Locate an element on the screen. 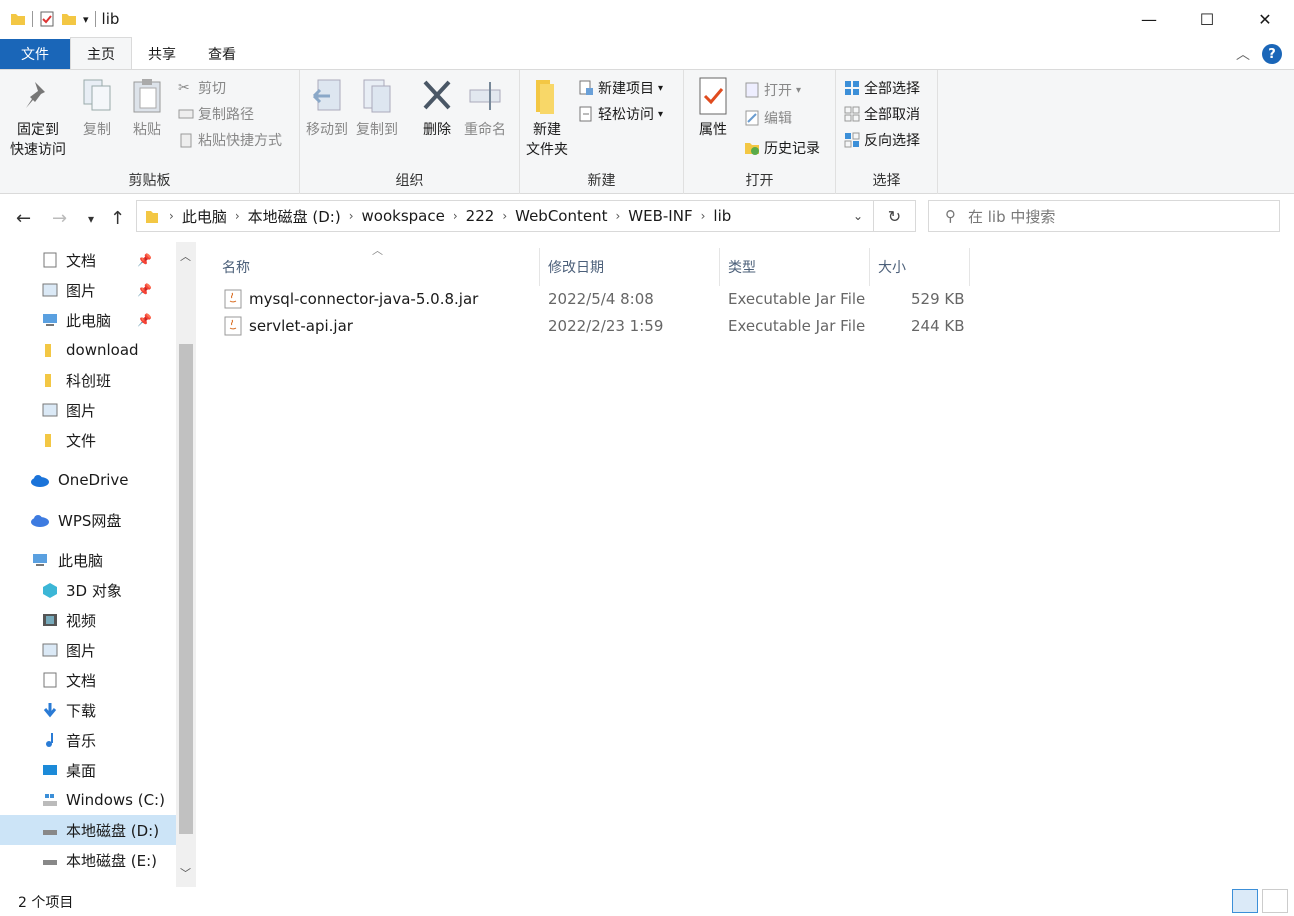 The width and height of the screenshot is (1294, 916). chevron-down-icon: ⌄ is located at coordinates (858, 216).